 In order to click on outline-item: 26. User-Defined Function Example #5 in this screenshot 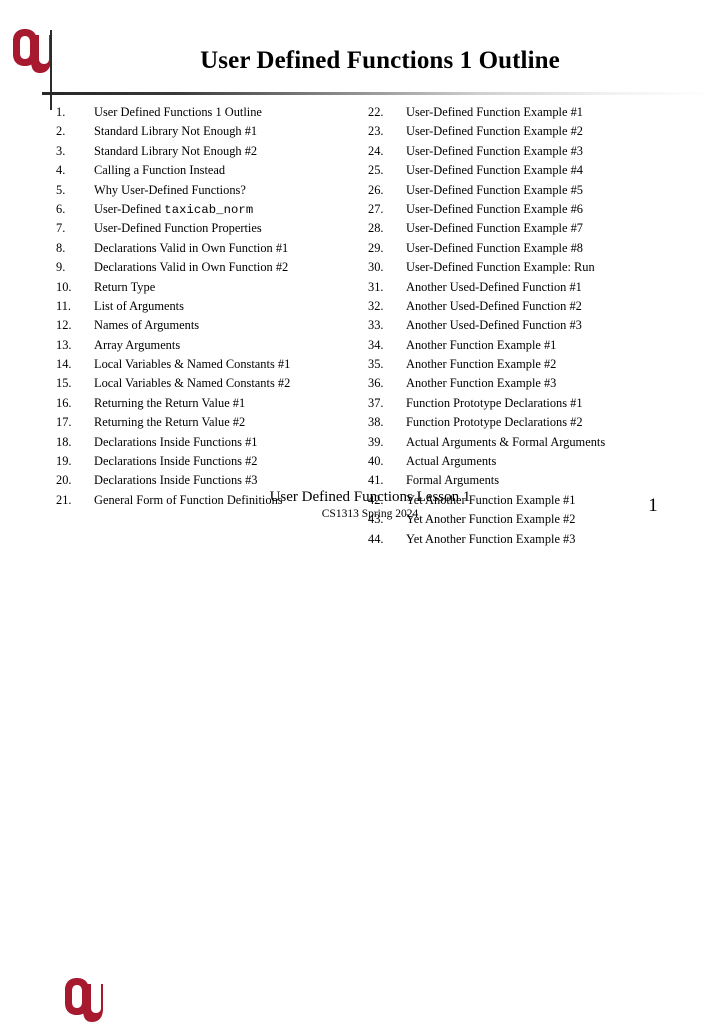, I will do `click(538, 190)`.